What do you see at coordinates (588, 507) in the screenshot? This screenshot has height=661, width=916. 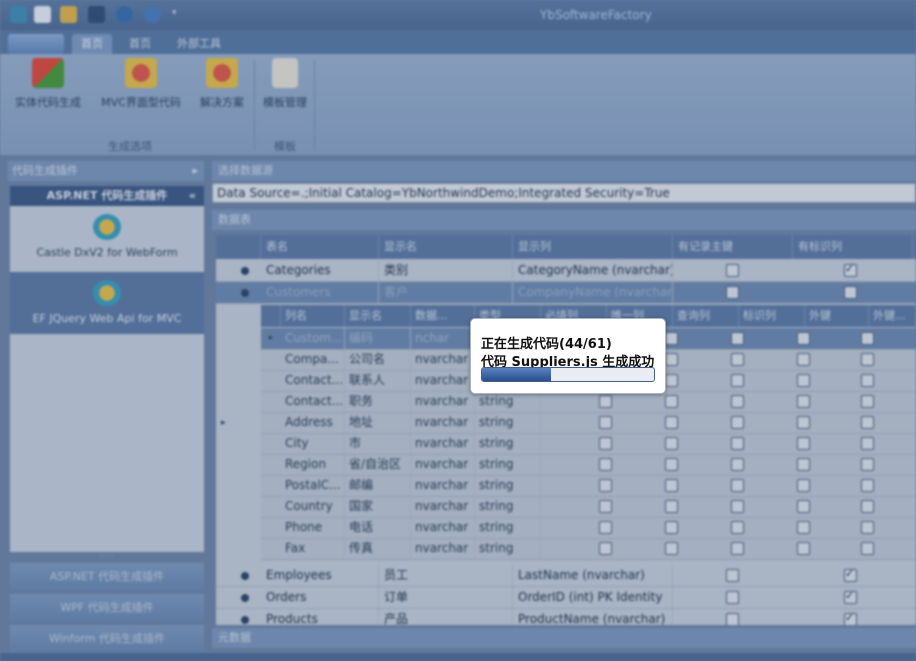 I see `column-row: Country 国家 nvarchar string` at bounding box center [588, 507].